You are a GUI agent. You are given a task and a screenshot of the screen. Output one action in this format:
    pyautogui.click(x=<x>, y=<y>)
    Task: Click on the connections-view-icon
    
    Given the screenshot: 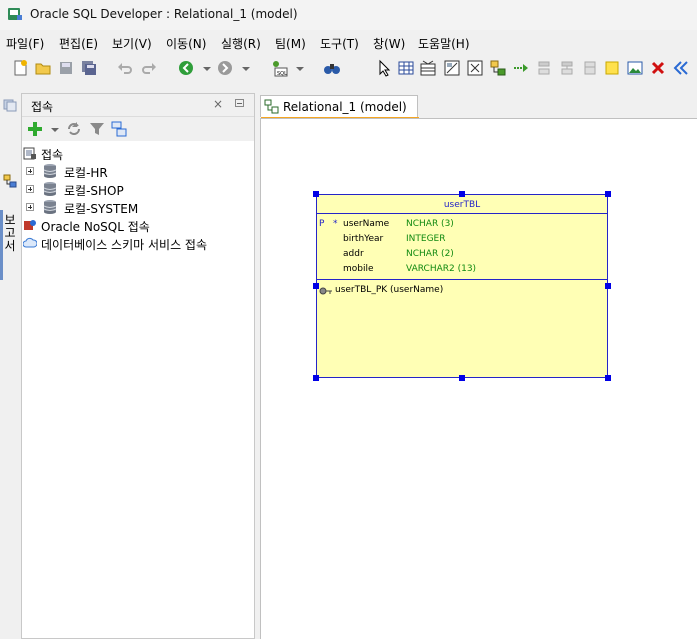 What is the action you would take?
    pyautogui.click(x=10, y=181)
    